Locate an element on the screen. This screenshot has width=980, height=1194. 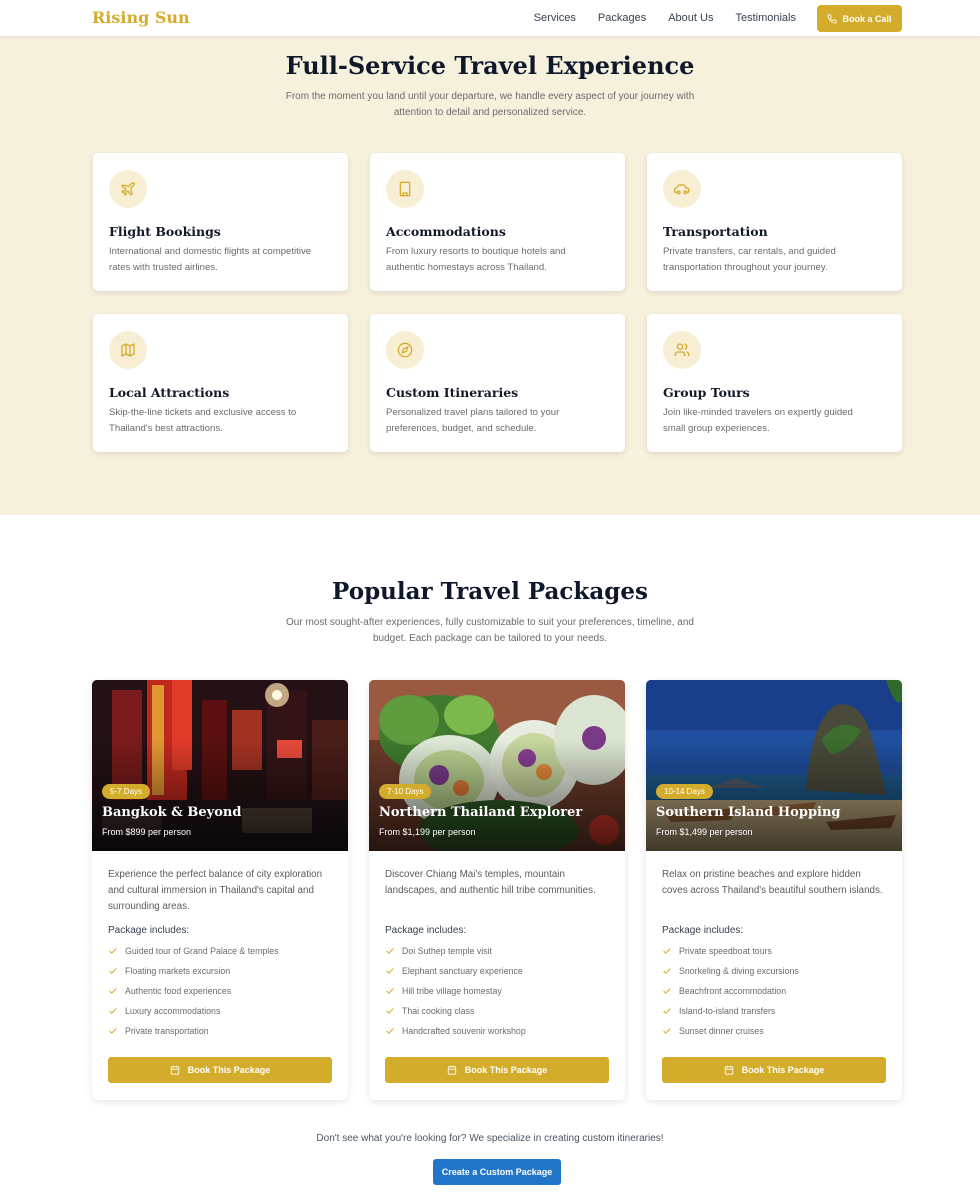
map-icon is located at coordinates (128, 350).